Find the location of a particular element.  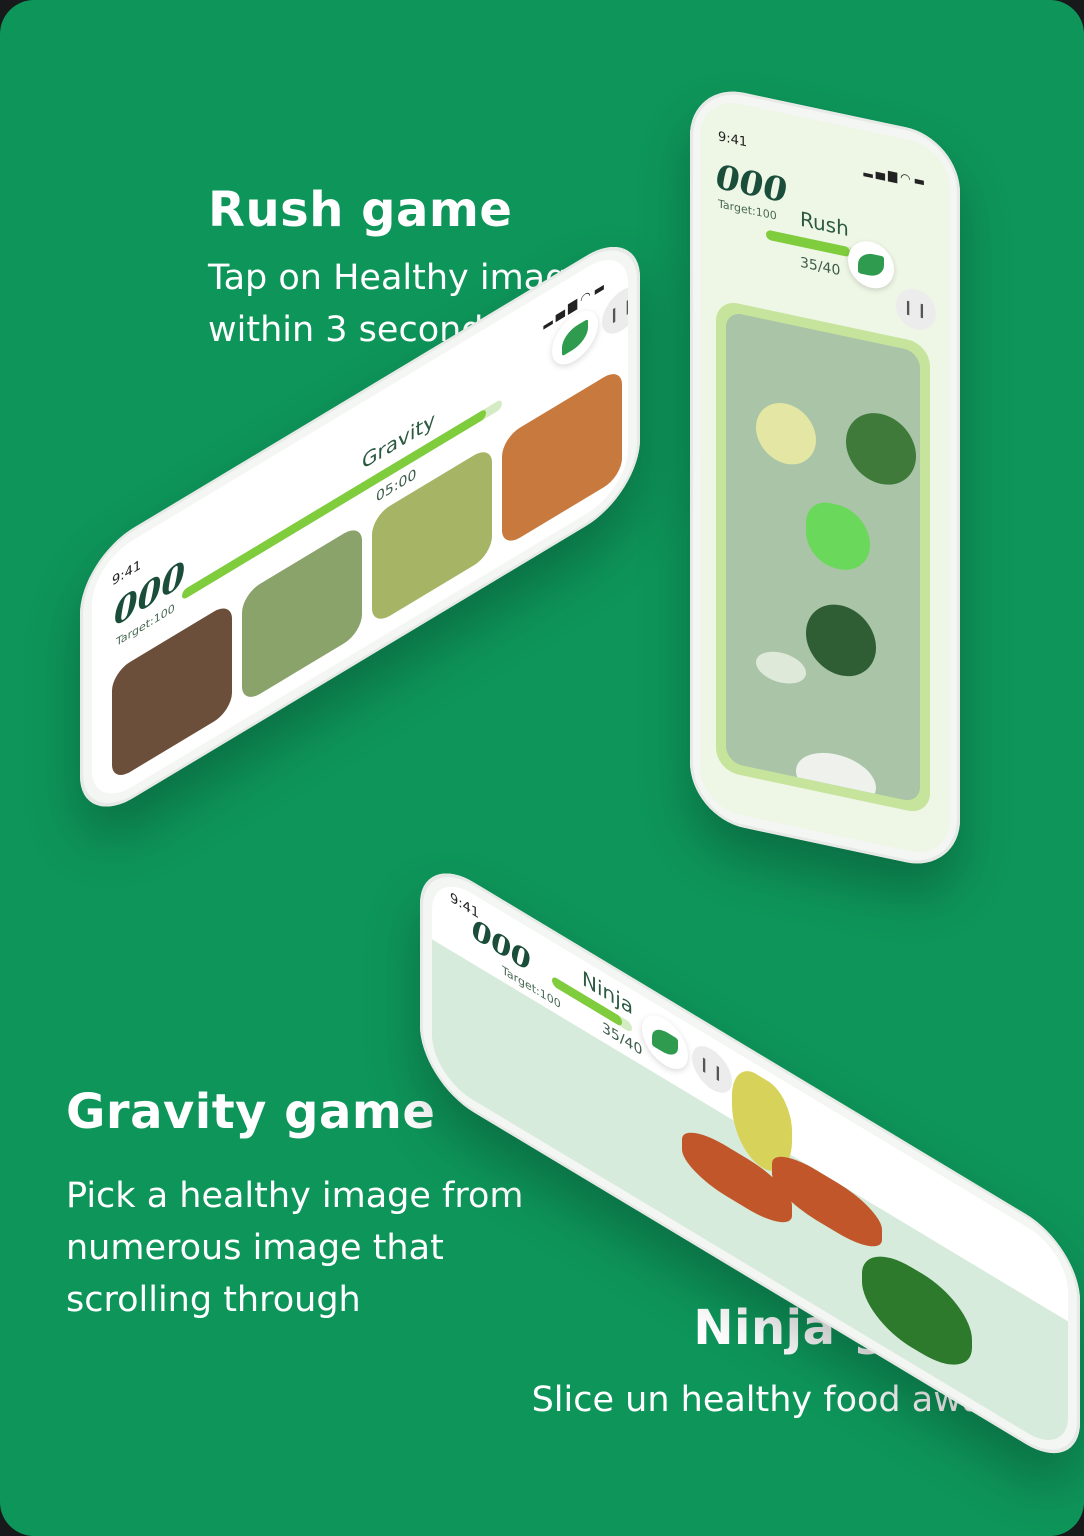

rush-food-image is located at coordinates (823, 557).